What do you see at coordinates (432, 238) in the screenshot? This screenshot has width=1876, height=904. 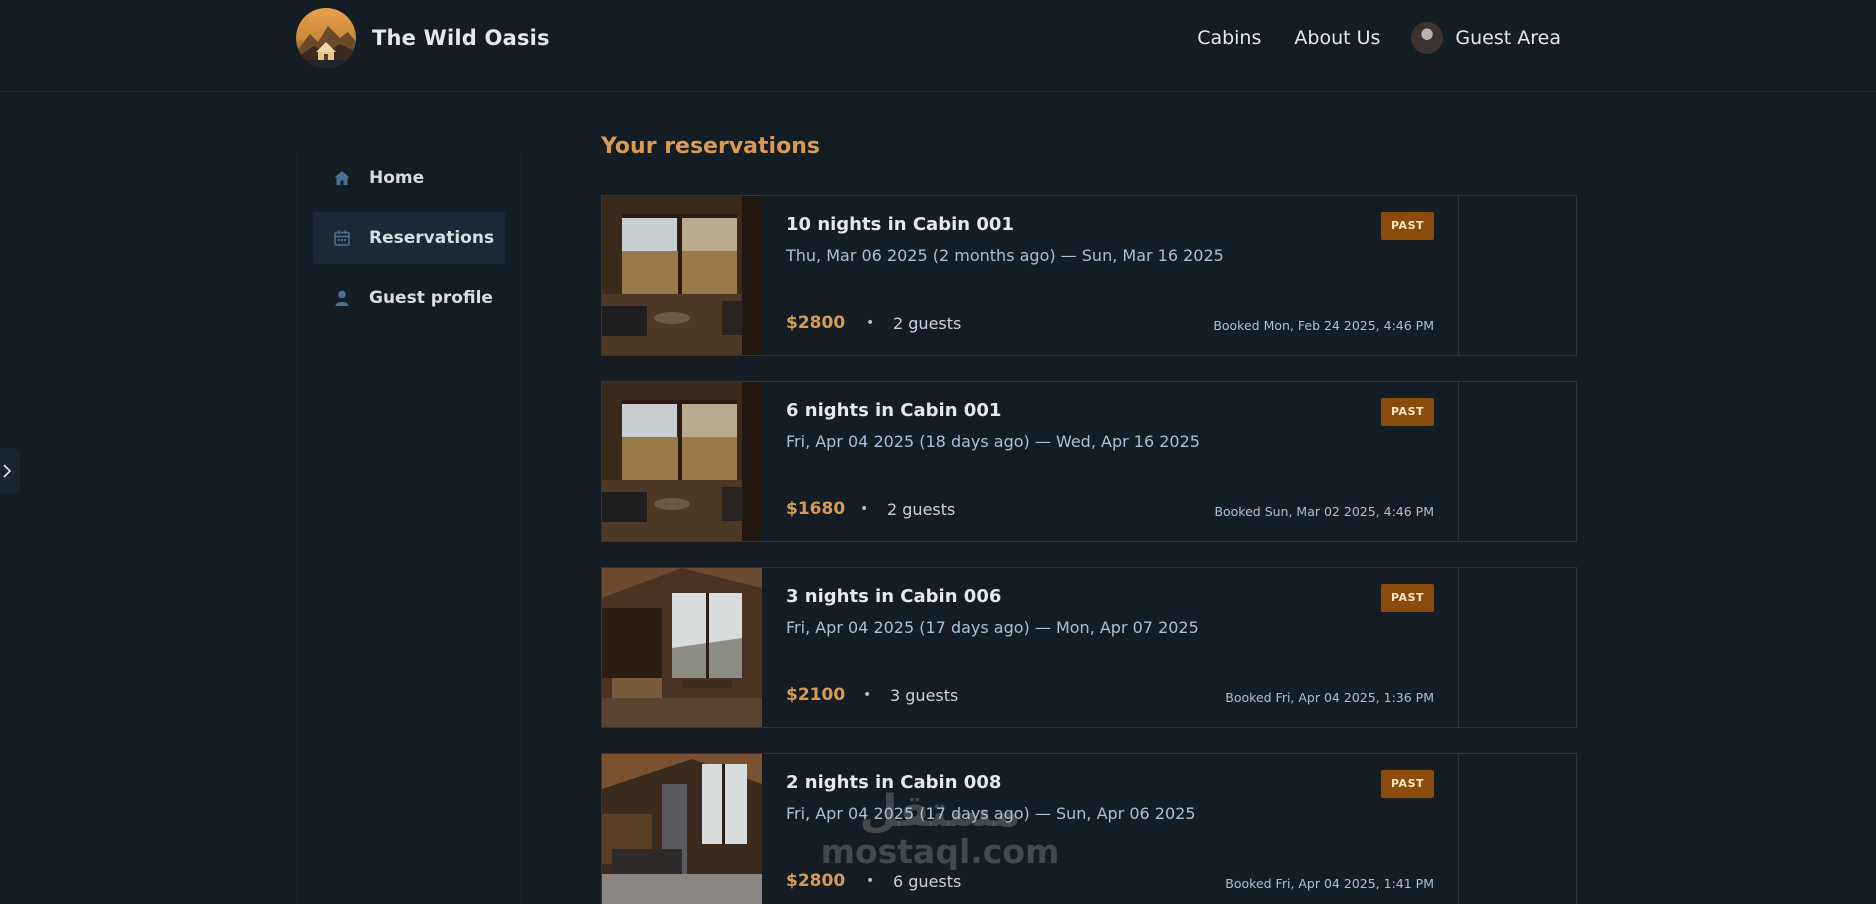 I see `sidebar-item-label: Reservations` at bounding box center [432, 238].